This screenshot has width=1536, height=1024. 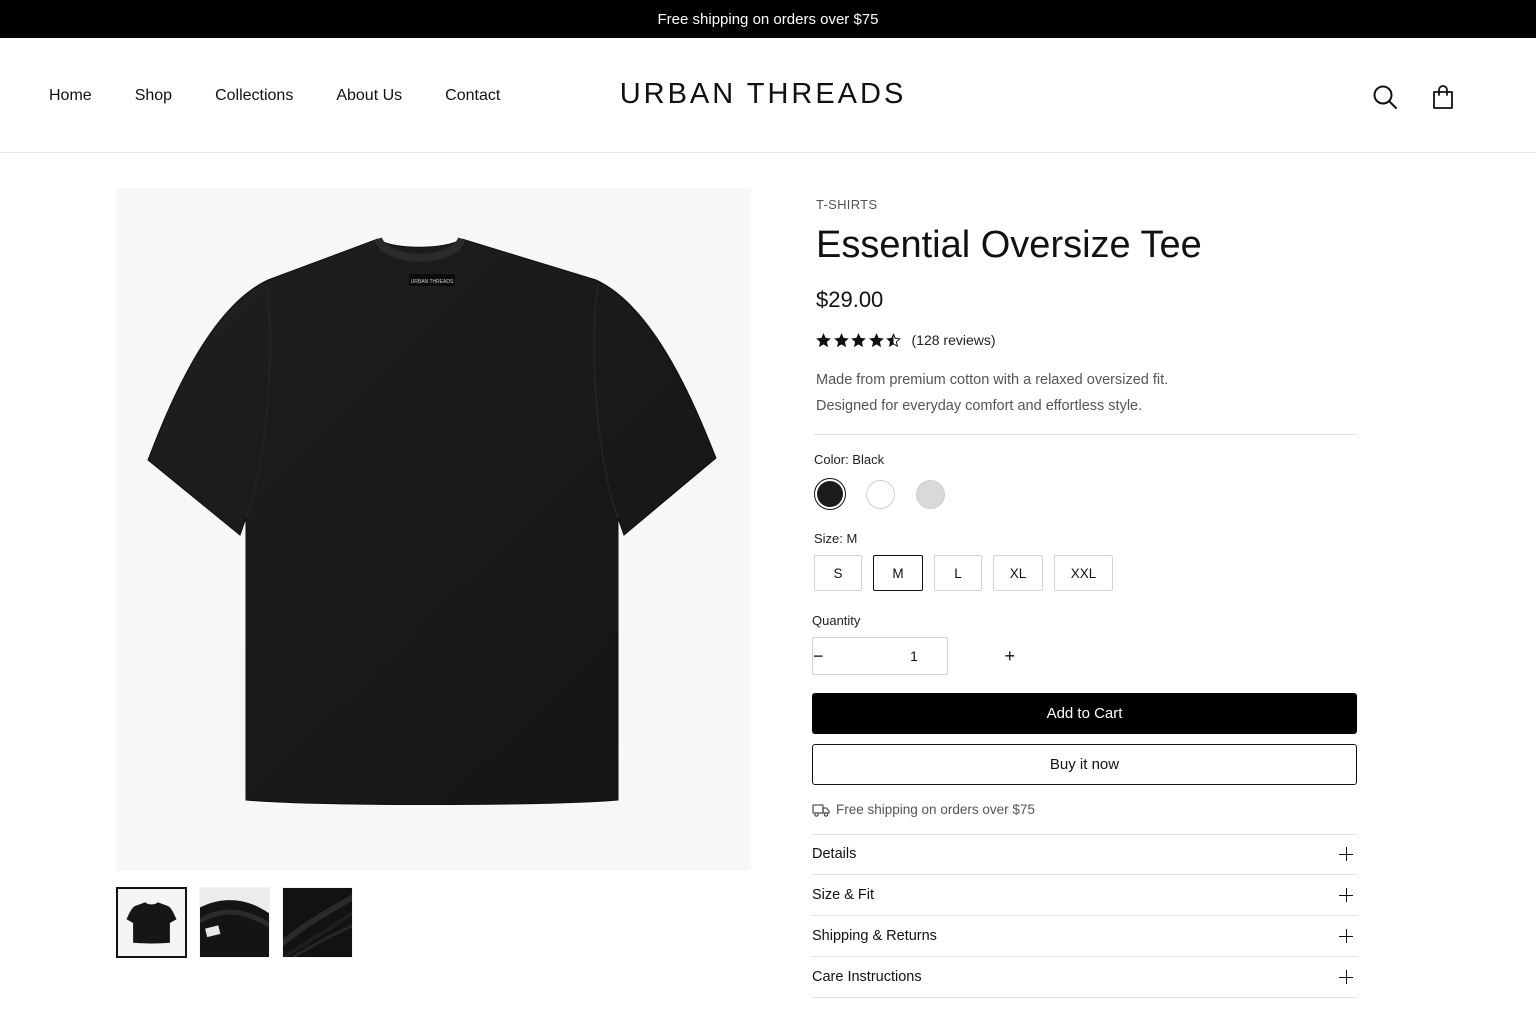 What do you see at coordinates (874, 936) in the screenshot?
I see `accordion-label: Shipping & Returns` at bounding box center [874, 936].